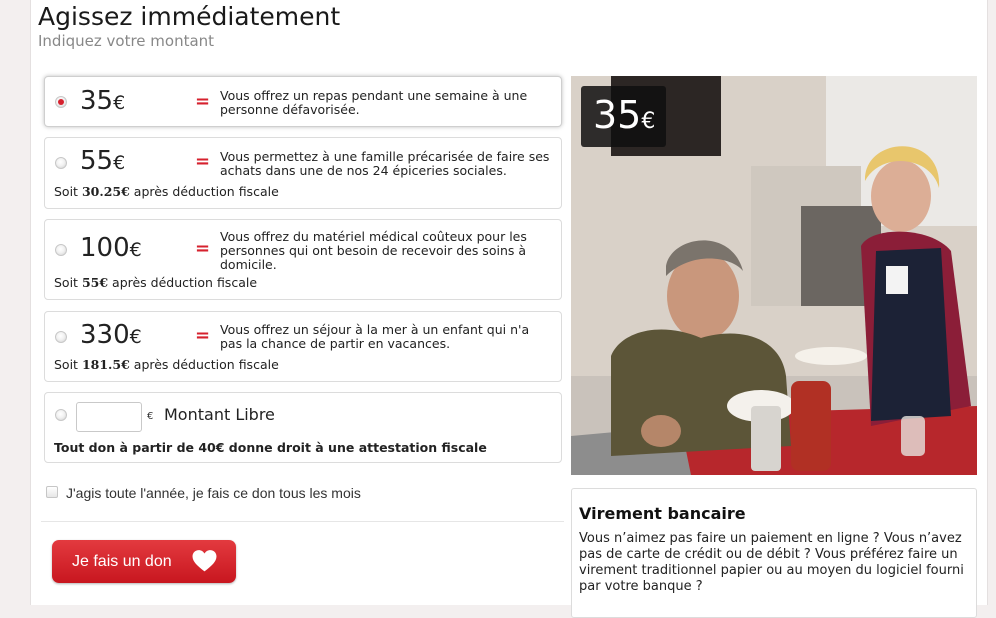  Describe the element at coordinates (103, 161) in the screenshot. I see `amount-55: 55€` at that location.